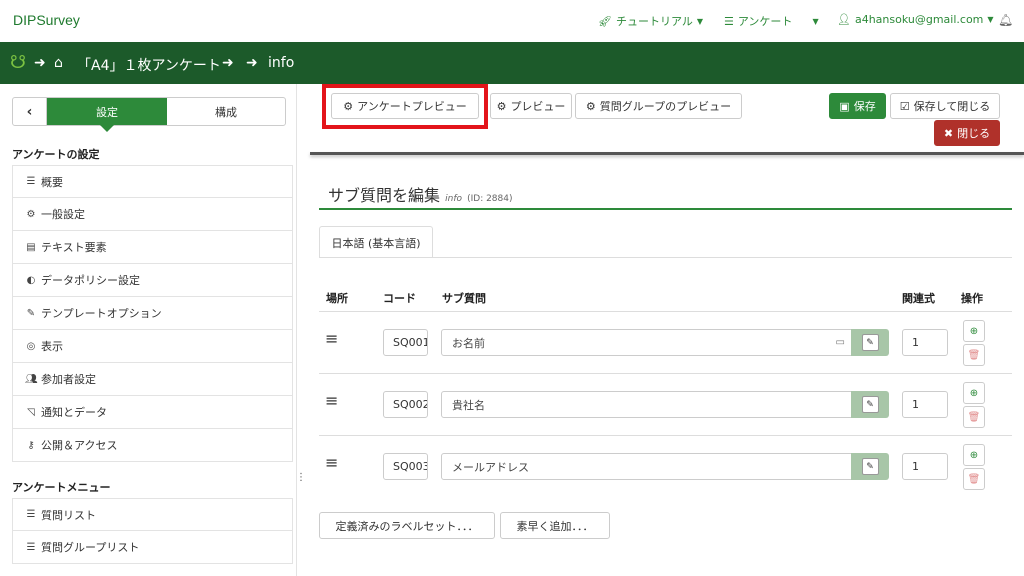 The height and width of the screenshot is (576, 1024). I want to click on sidebar-item-display: ◎ 表示, so click(152, 346).